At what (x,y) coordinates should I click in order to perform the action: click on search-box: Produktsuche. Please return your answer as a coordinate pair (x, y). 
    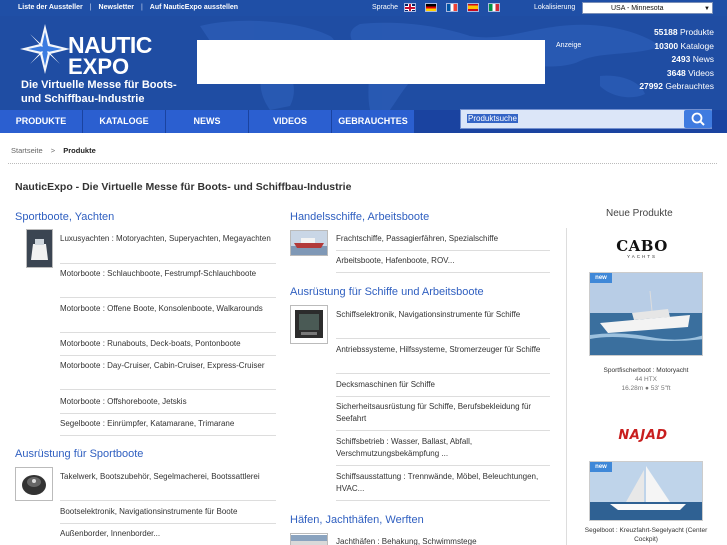
    Looking at the image, I should click on (586, 119).